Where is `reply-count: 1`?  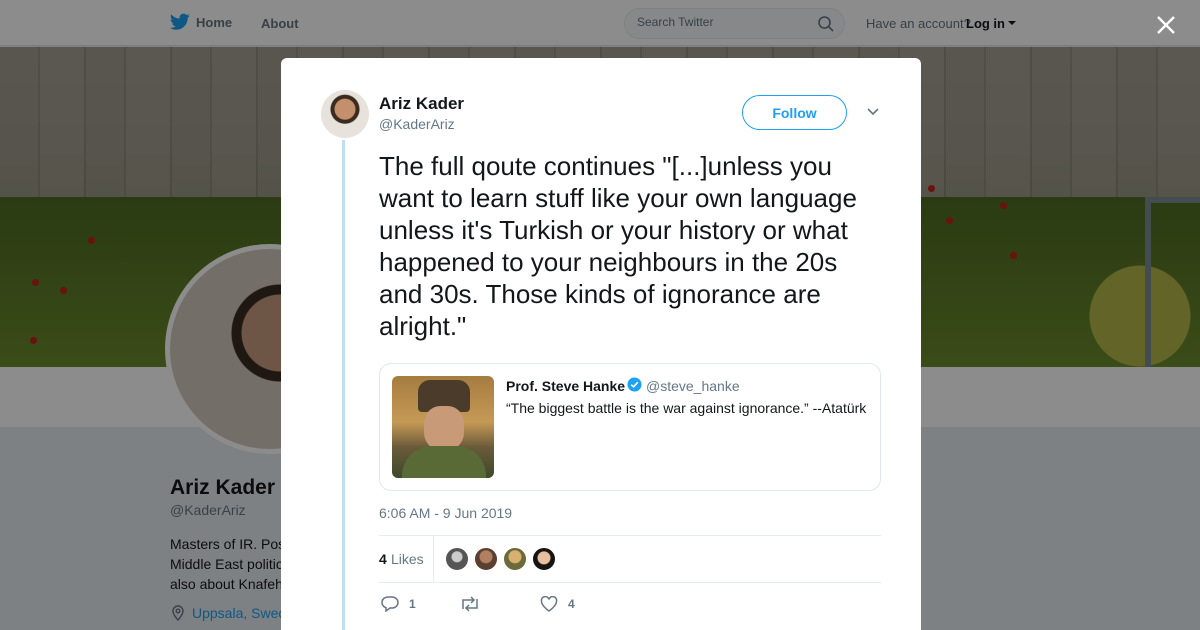 reply-count: 1 is located at coordinates (412, 604).